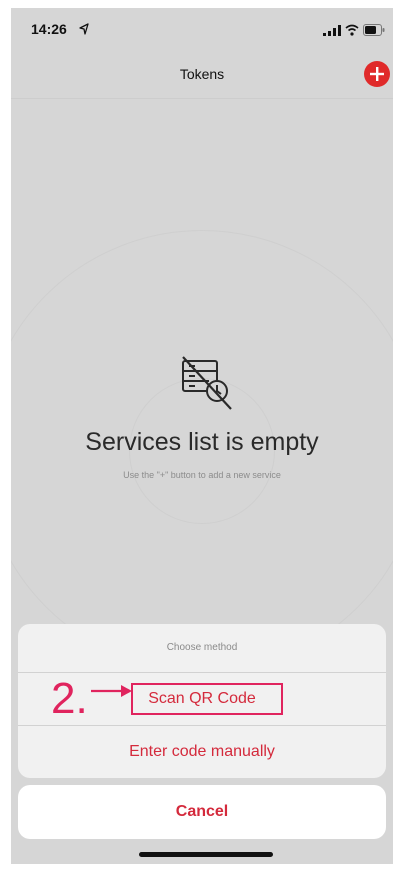  I want to click on step-number-annotation: 2., so click(69, 698).